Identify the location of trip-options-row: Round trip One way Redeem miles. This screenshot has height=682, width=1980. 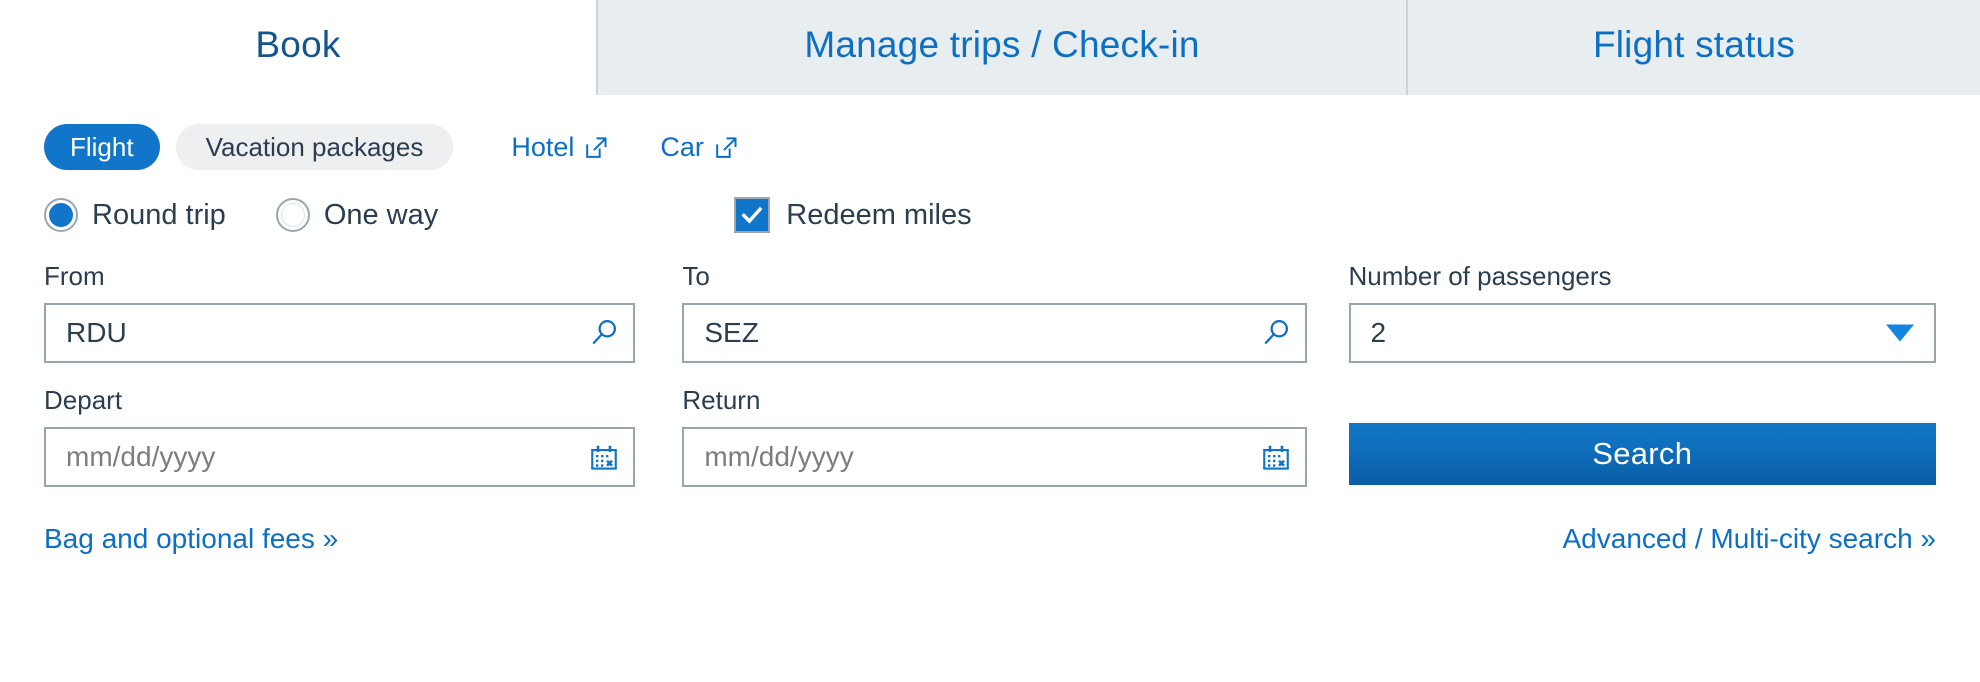
(990, 215).